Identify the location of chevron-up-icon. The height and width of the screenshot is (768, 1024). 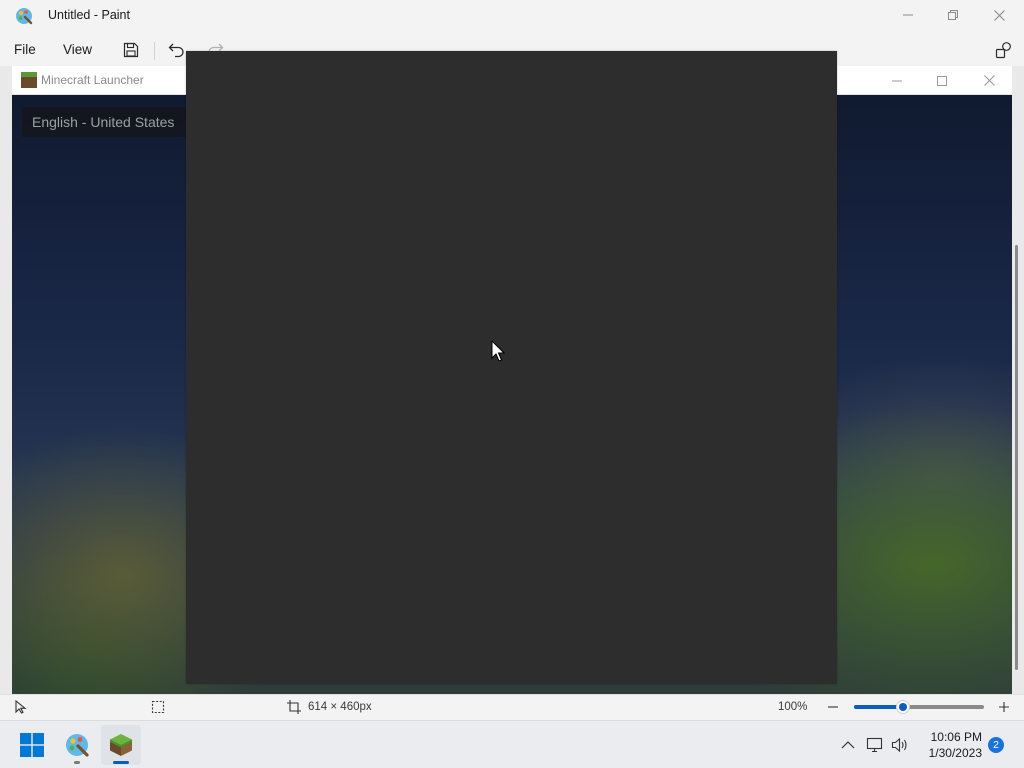
(848, 745).